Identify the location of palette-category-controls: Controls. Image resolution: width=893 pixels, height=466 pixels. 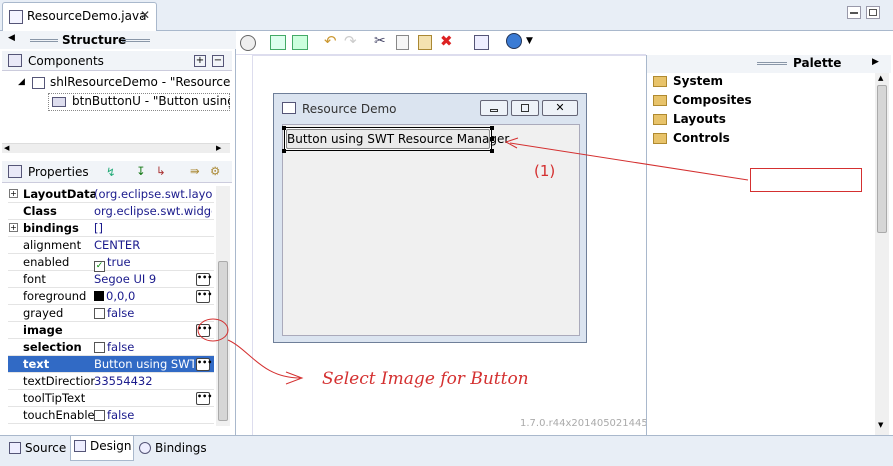
(763, 139).